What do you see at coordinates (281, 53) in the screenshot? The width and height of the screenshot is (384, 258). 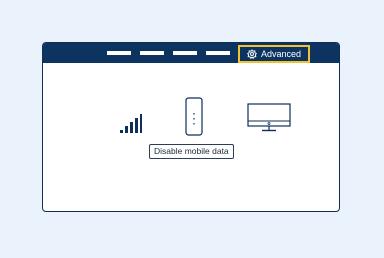 I see `advanced-label: Advanced` at bounding box center [281, 53].